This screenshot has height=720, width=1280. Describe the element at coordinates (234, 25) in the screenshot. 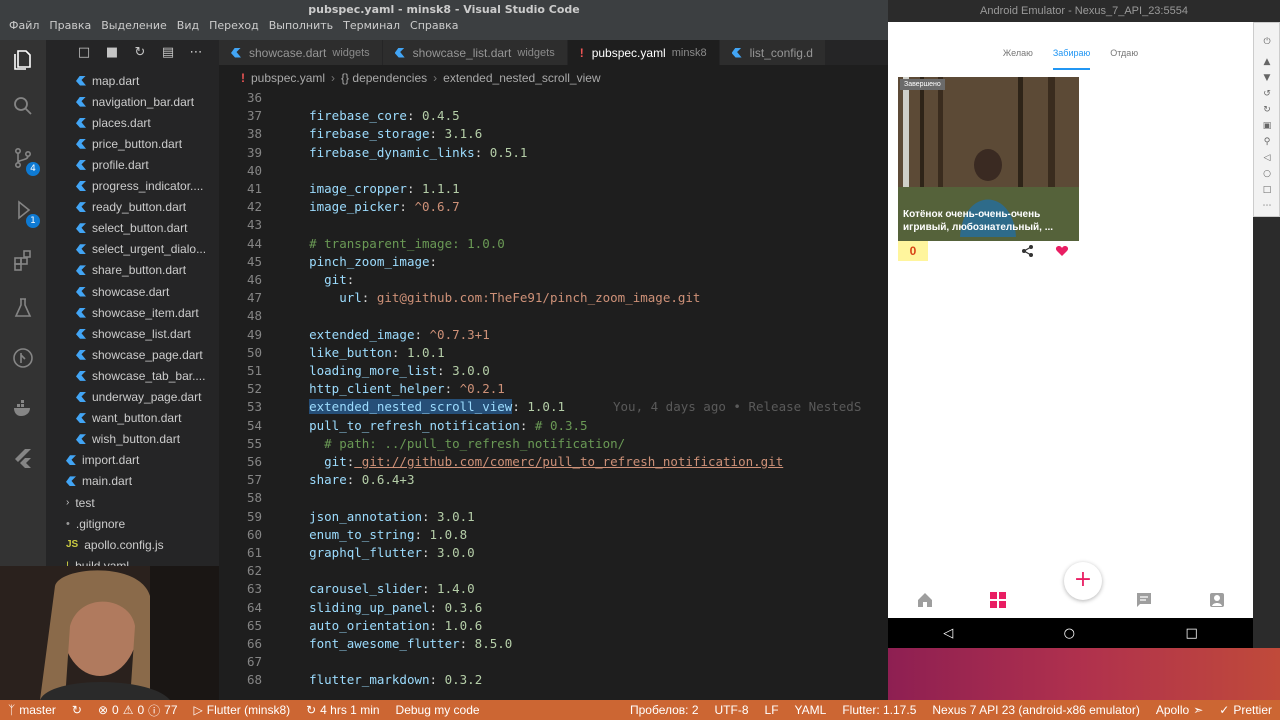

I see `menu-item: Переход` at that location.